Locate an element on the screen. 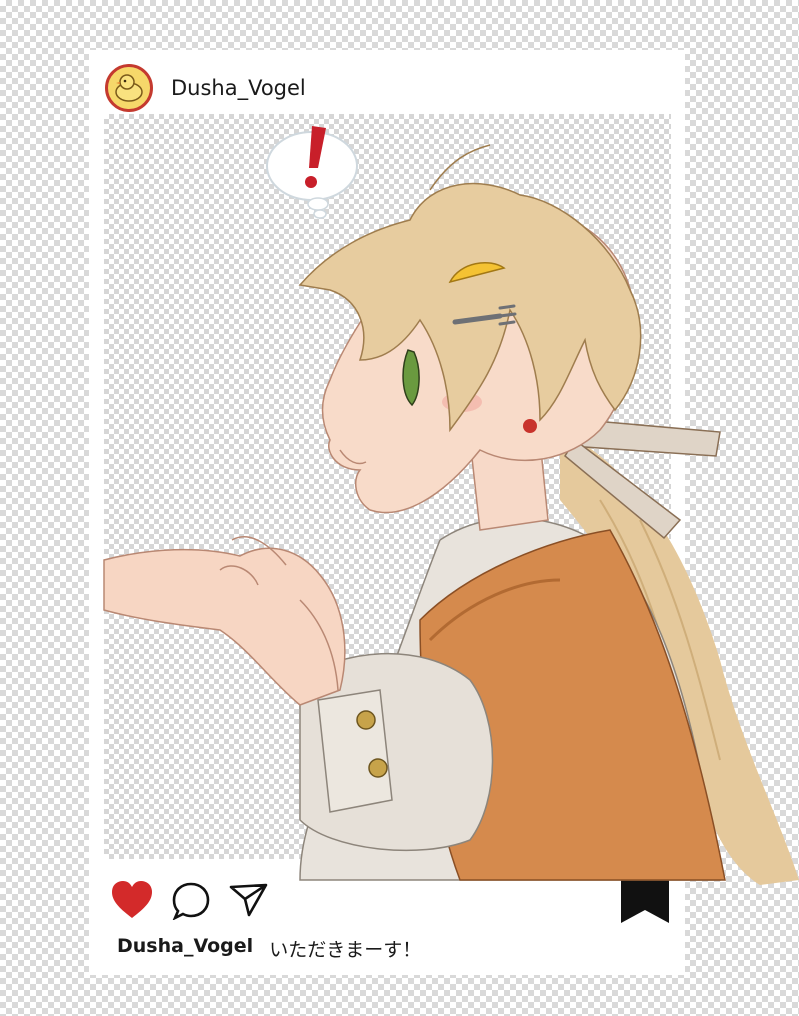 The image size is (799, 1016). post-caption: Dusha_Vogel いただきまーす！ is located at coordinates (269, 948).